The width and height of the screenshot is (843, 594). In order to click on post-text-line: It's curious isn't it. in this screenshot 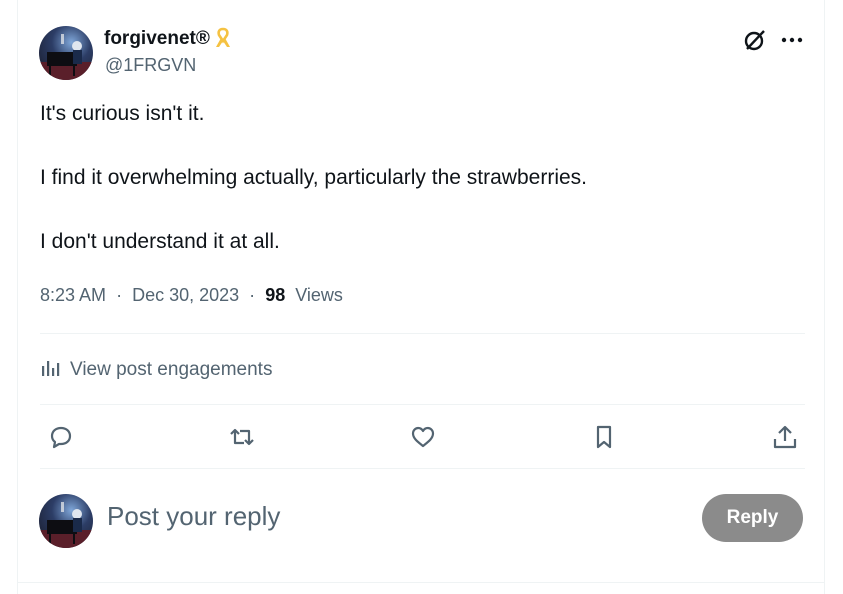, I will do `click(122, 113)`.